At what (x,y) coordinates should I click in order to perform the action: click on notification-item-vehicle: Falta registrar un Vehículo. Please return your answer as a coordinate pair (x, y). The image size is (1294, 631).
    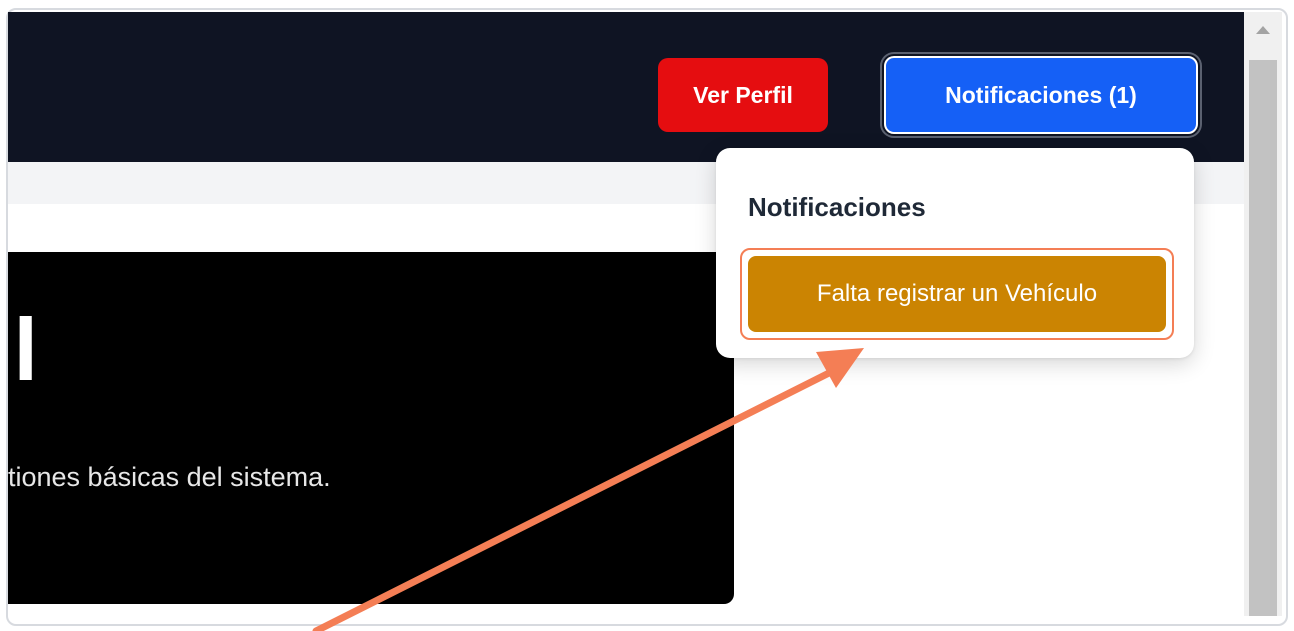
    Looking at the image, I should click on (957, 294).